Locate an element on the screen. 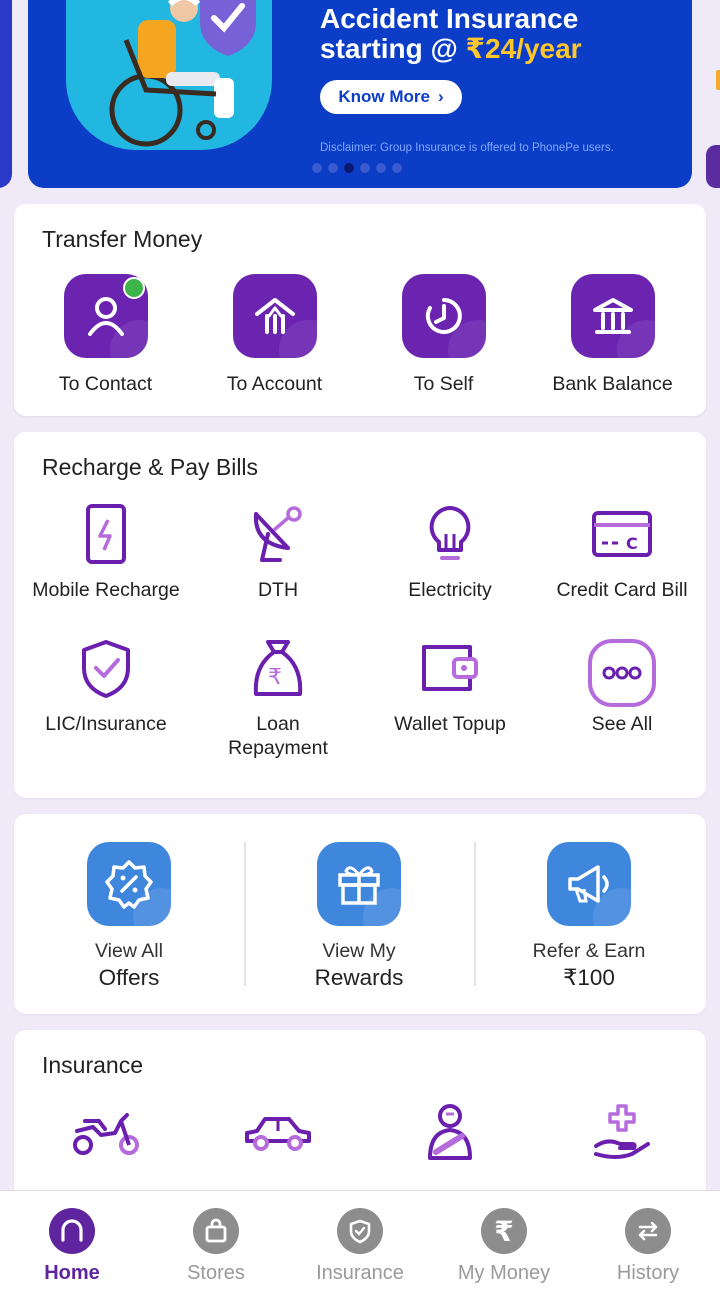 The height and width of the screenshot is (1291, 720). nav-my-money-label: My Money is located at coordinates (504, 1273).